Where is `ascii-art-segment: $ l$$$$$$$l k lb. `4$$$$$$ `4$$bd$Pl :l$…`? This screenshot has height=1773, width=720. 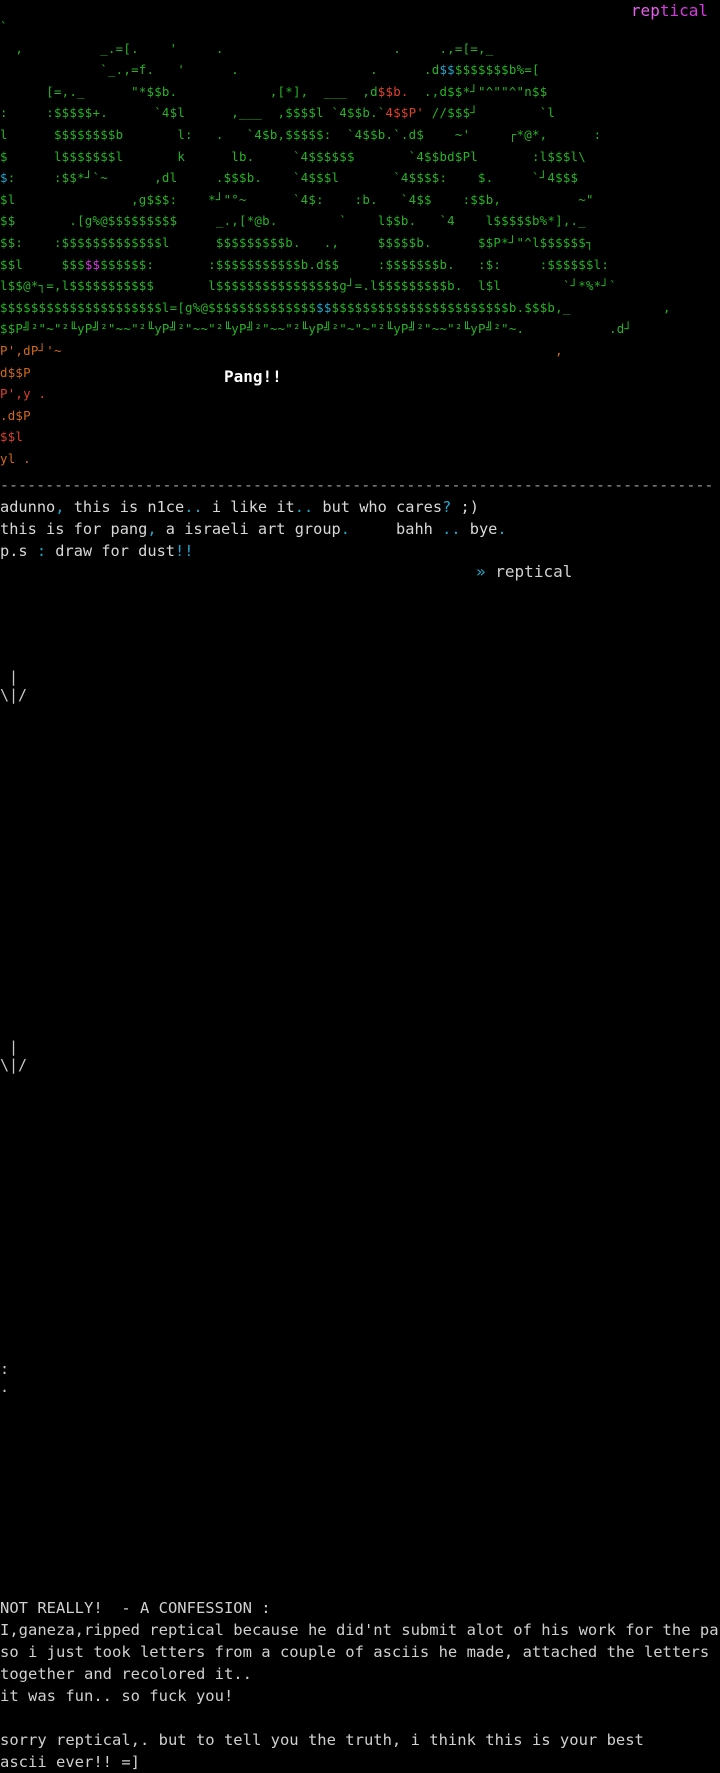
ascii-art-segment: $ l$$$$$$$l k lb. `4$$$$$$ `4$$bd$Pl :l$… is located at coordinates (293, 156).